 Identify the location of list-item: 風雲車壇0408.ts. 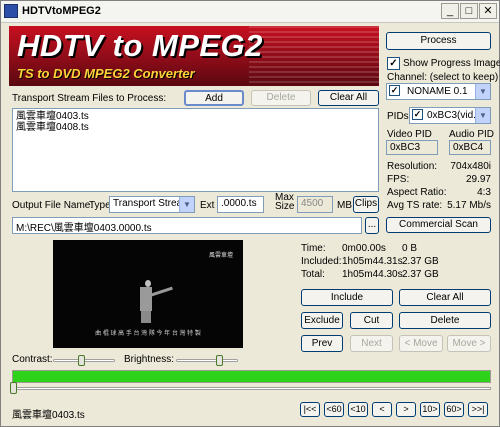
(195, 127).